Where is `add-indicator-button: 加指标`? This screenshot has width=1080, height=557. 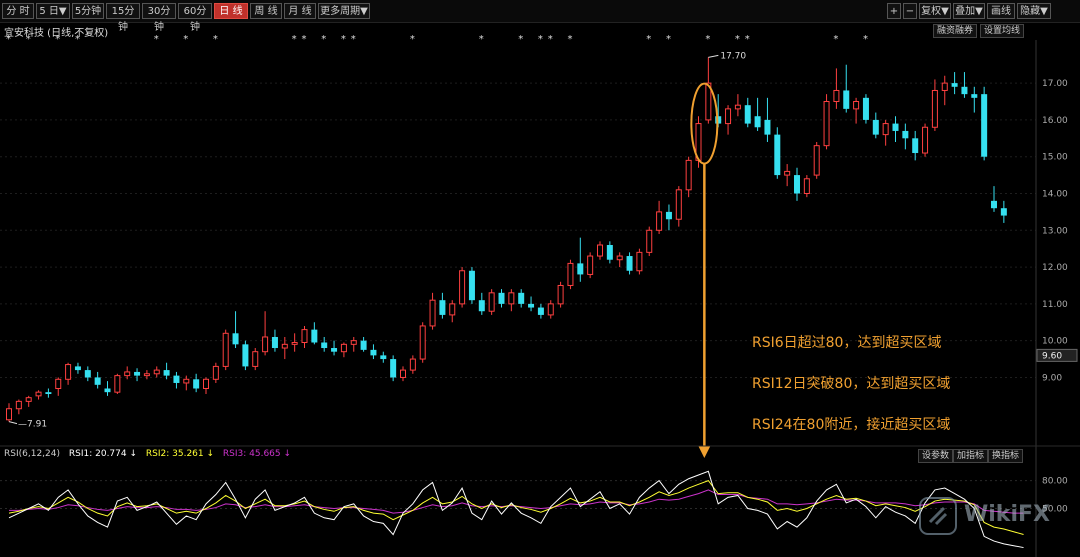
add-indicator-button: 加指标 is located at coordinates (971, 456).